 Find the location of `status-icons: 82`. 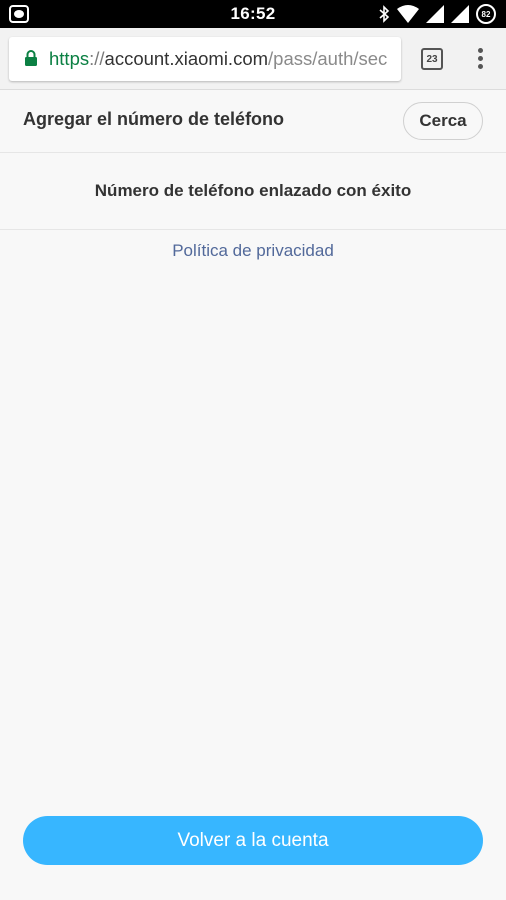

status-icons: 82 is located at coordinates (437, 14).